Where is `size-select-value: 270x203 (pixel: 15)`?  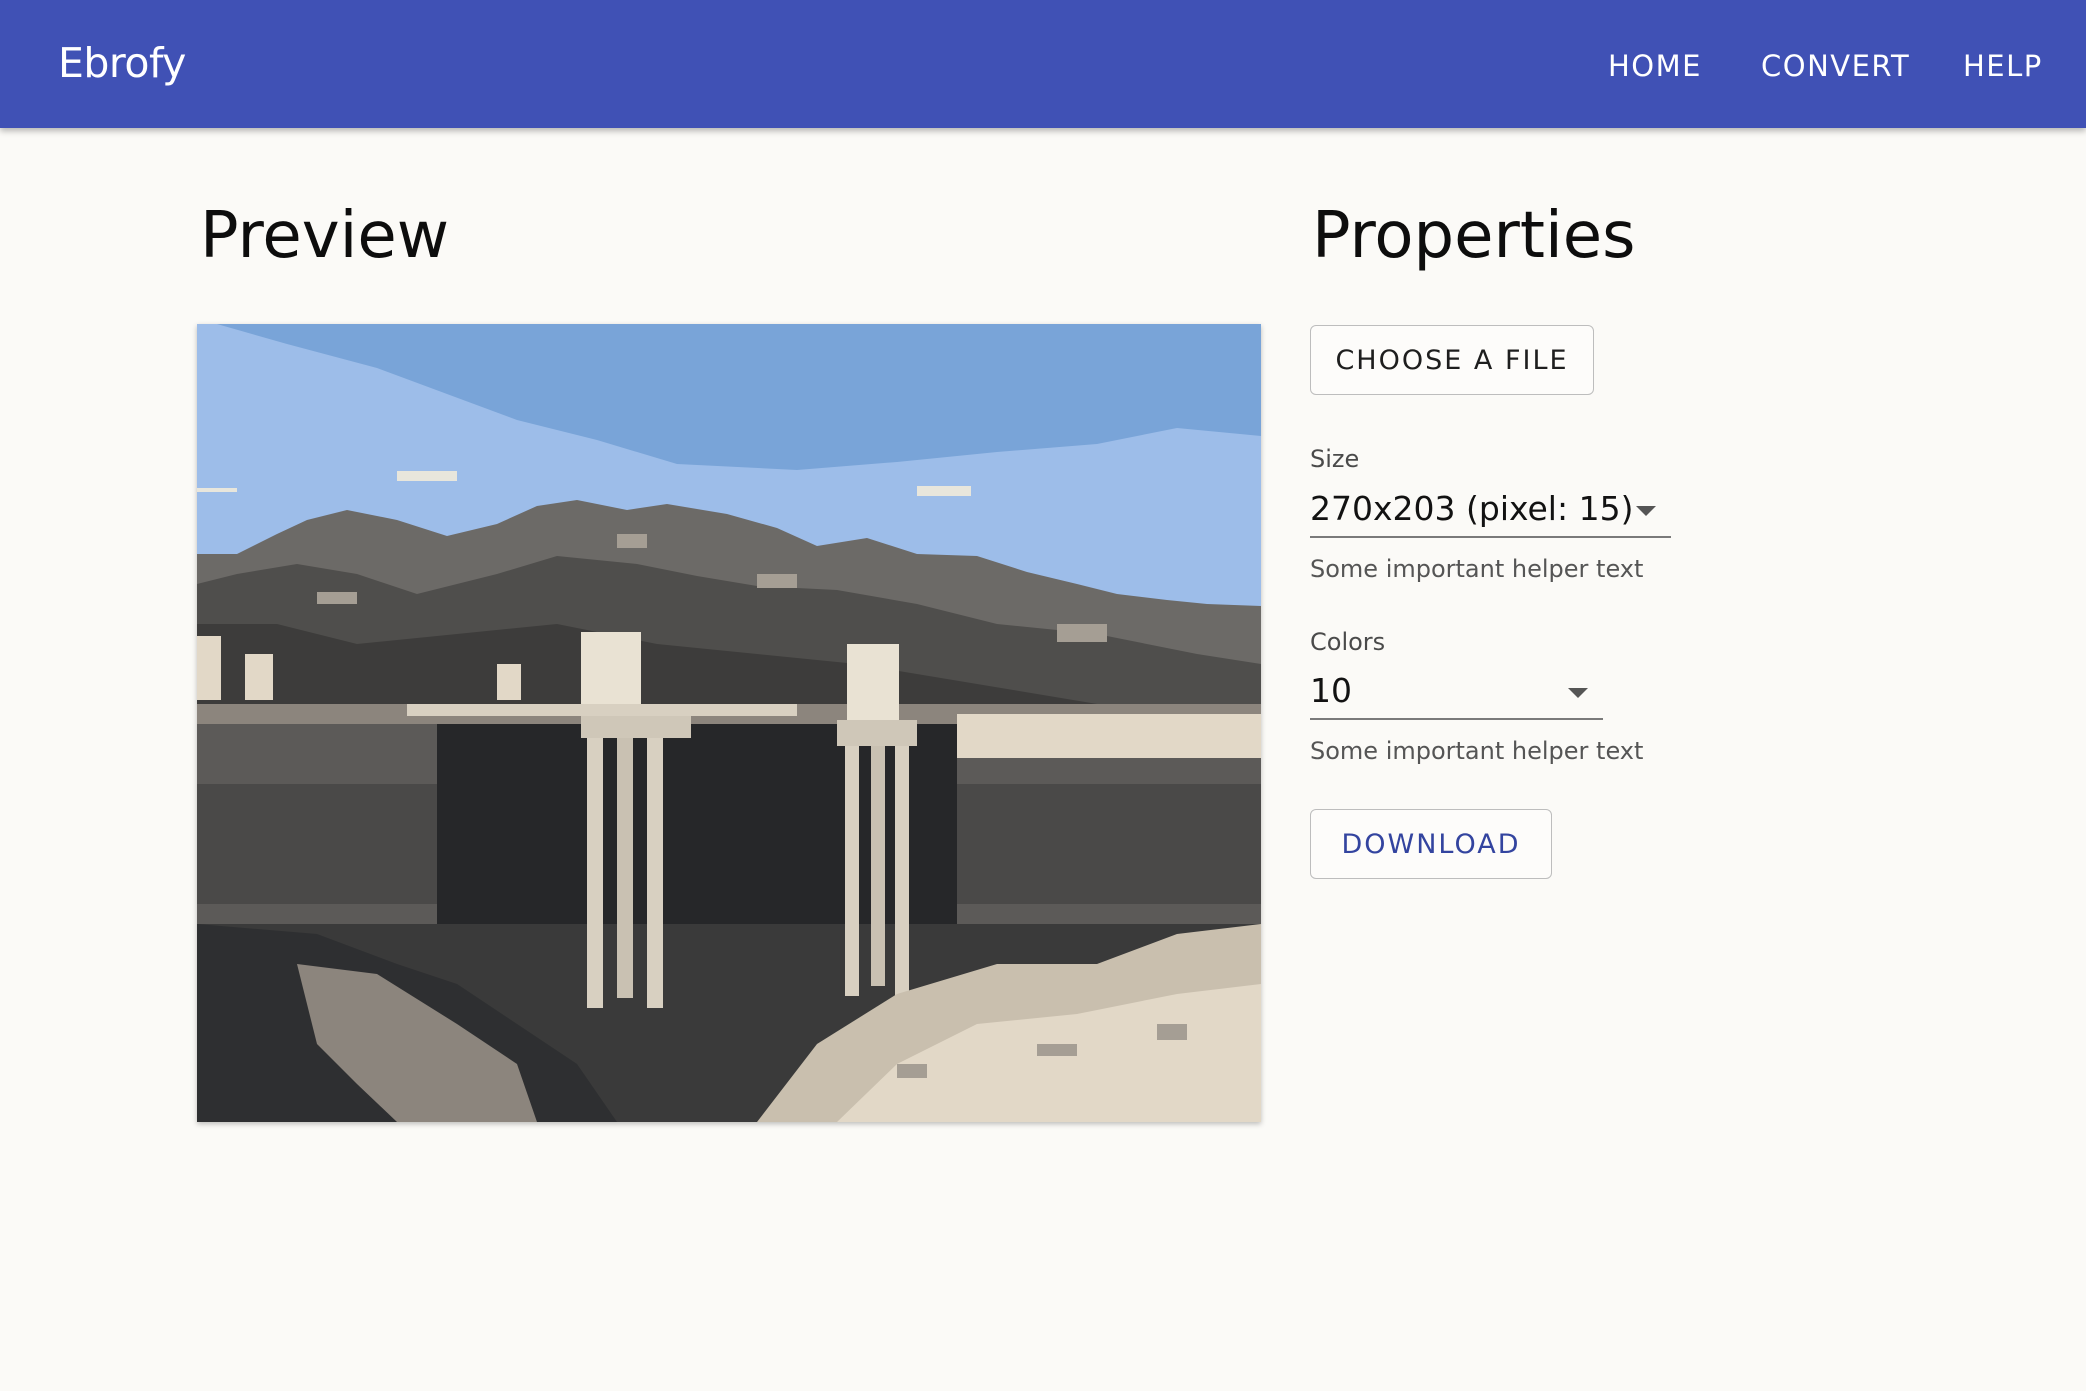 size-select-value: 270x203 (pixel: 15) is located at coordinates (1472, 508).